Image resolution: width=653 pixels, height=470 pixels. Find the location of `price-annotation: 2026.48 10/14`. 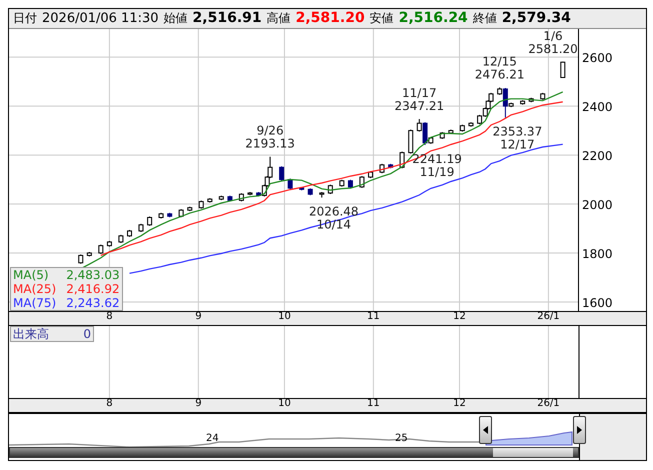

price-annotation: 2026.48 10/14 is located at coordinates (333, 218).